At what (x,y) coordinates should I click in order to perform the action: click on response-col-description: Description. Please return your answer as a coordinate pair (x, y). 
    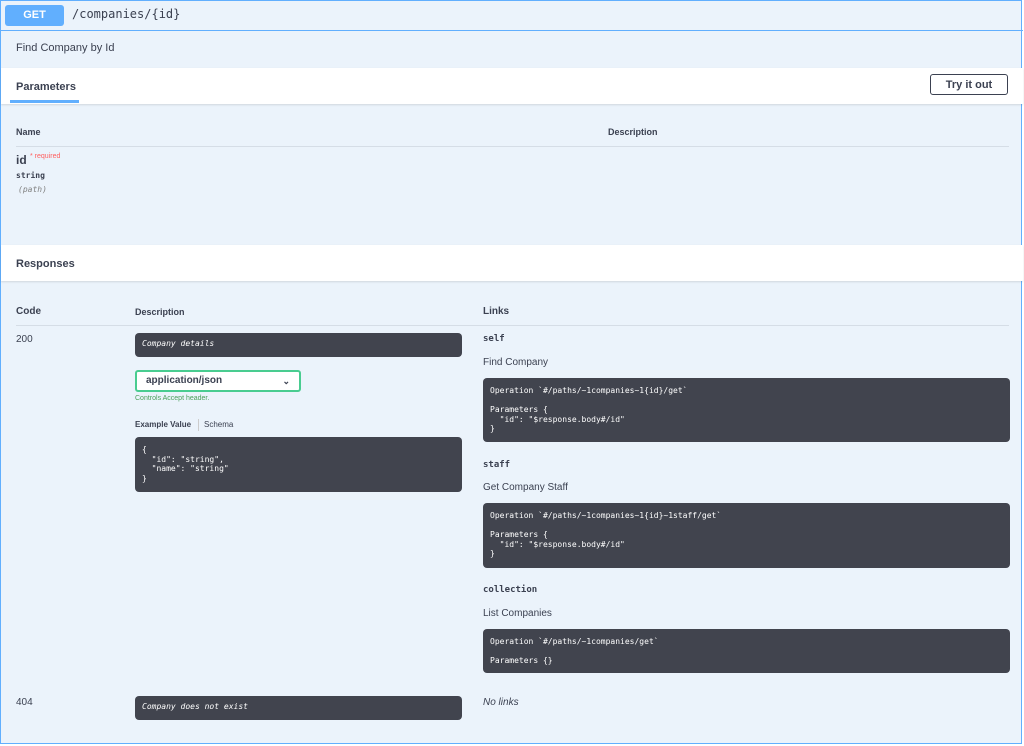
    Looking at the image, I should click on (160, 312).